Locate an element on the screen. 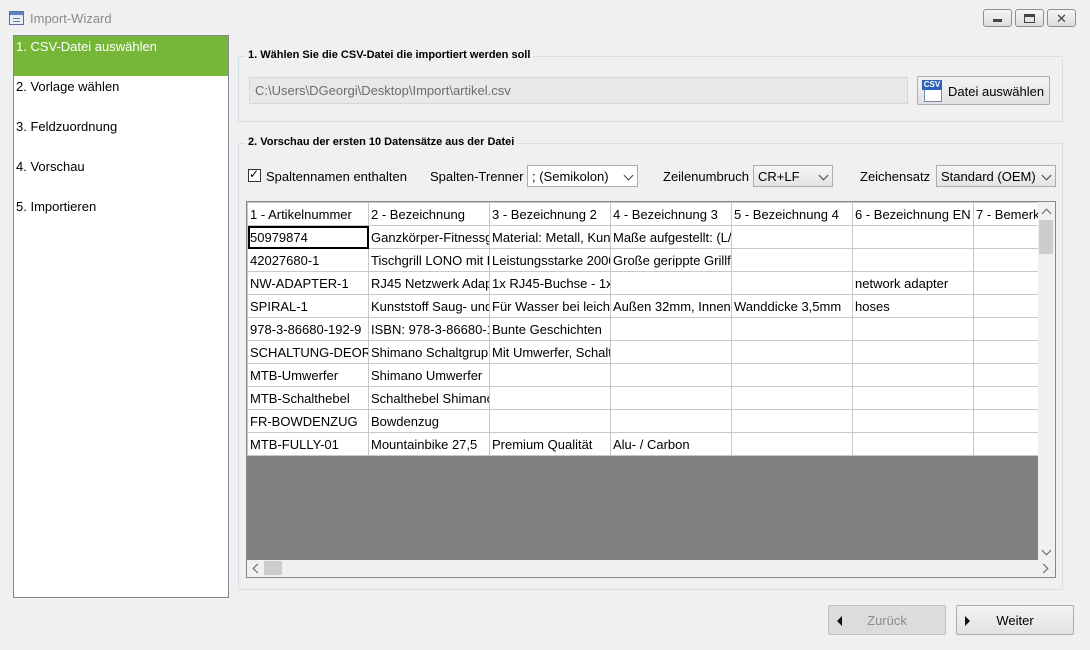 This screenshot has height=650, width=1090. table-cell: Bowdenzug is located at coordinates (429, 421).